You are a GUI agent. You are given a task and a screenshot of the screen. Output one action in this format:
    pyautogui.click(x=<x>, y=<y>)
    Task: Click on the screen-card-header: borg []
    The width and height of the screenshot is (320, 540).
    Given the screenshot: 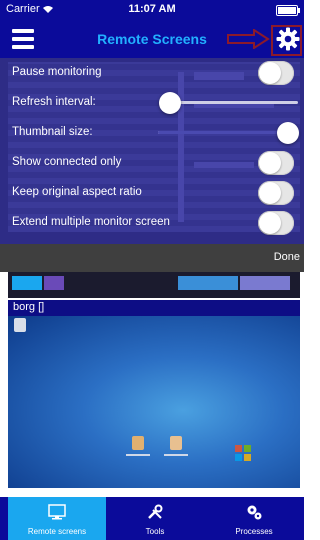 What is the action you would take?
    pyautogui.click(x=154, y=308)
    